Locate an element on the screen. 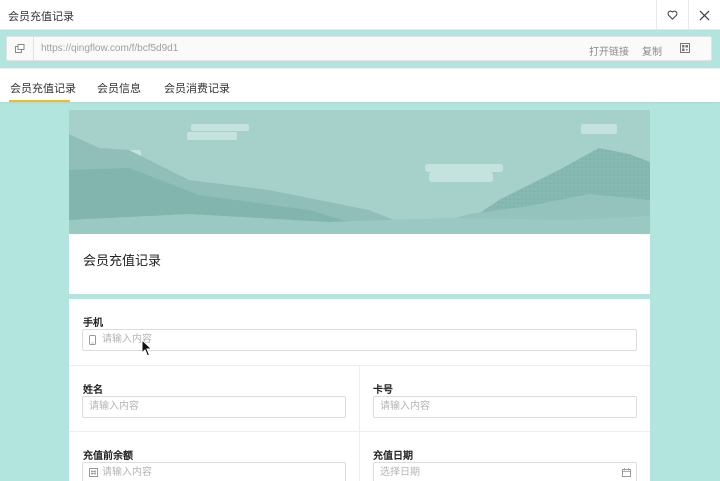 This screenshot has height=481, width=720. link-icon is located at coordinates (20, 48).